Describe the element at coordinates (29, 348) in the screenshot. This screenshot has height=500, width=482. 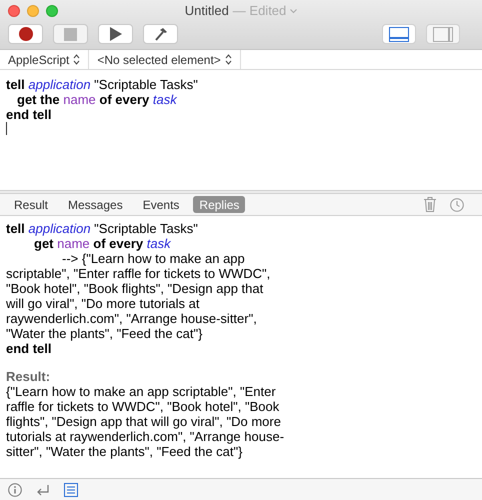
I see `log-line: end tell` at that location.